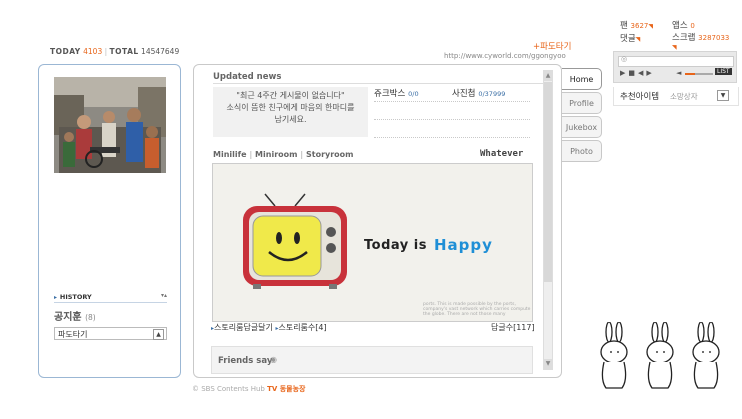 The height and width of the screenshot is (419, 742). I want to click on reply-count: 답글수[117], so click(513, 327).